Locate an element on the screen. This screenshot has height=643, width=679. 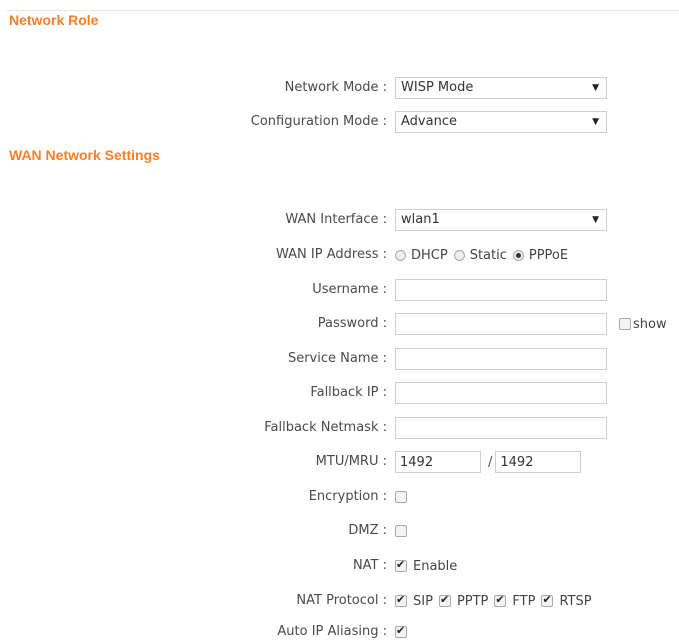
network-mode-value: WISP Mode is located at coordinates (437, 87).